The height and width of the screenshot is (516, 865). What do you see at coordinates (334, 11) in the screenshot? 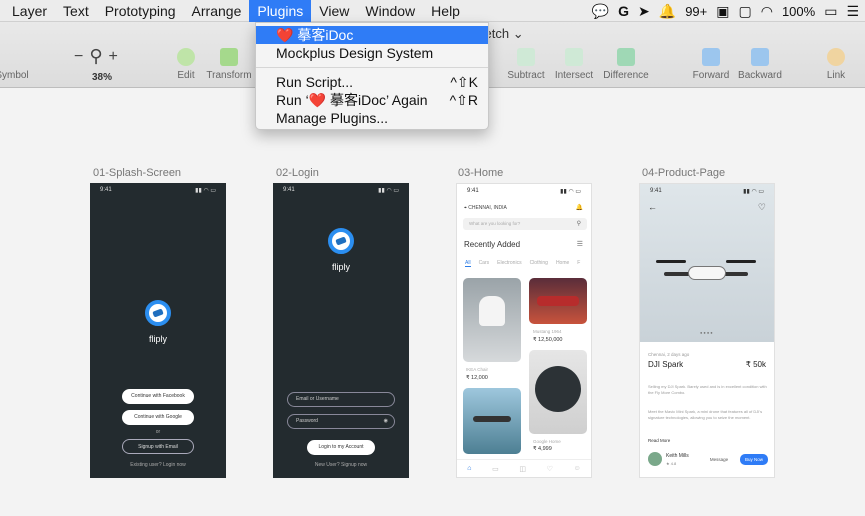
I see `menu-view: View` at bounding box center [334, 11].